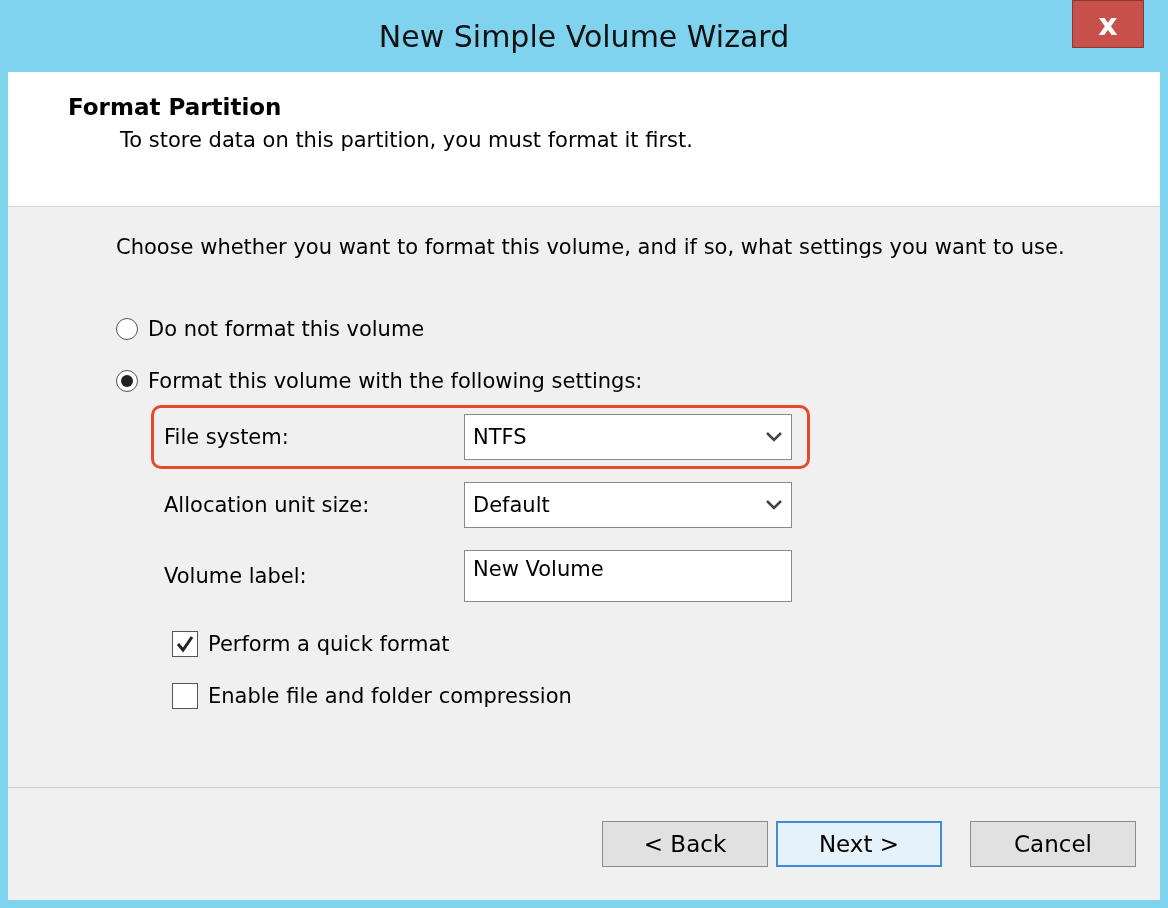 The width and height of the screenshot is (1168, 908). What do you see at coordinates (175, 107) in the screenshot?
I see `page-title: Format Partition` at bounding box center [175, 107].